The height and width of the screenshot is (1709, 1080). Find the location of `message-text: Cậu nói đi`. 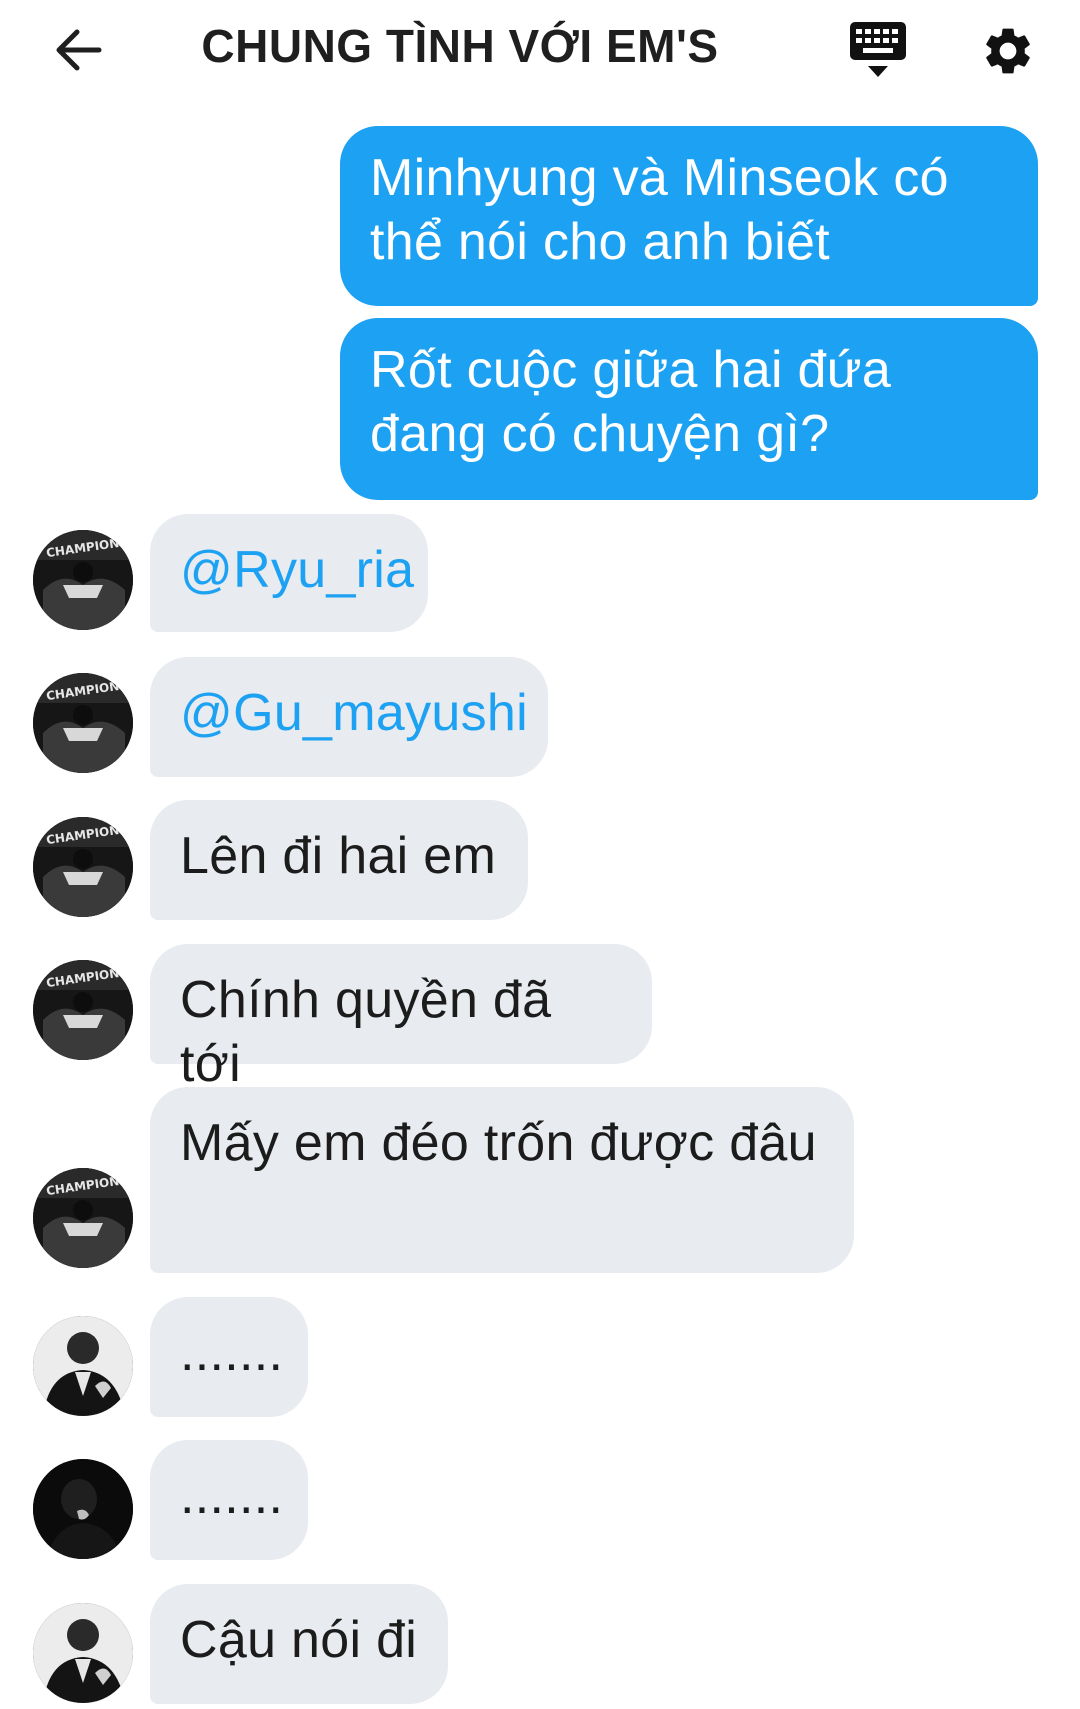

message-text: Cậu nói đi is located at coordinates (299, 1640).